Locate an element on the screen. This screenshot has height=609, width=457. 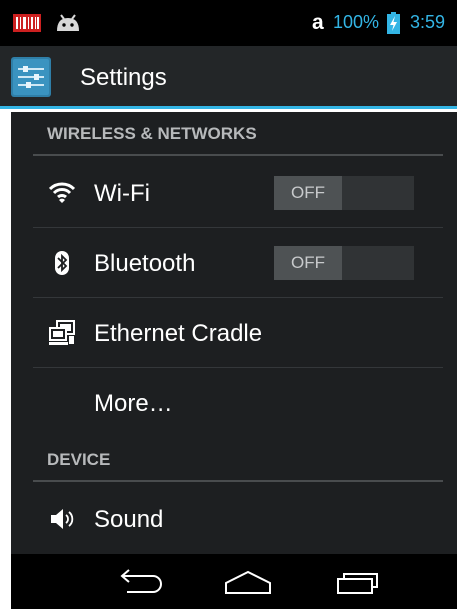
status-bar: a 100% 3:59 is located at coordinates (228, 23).